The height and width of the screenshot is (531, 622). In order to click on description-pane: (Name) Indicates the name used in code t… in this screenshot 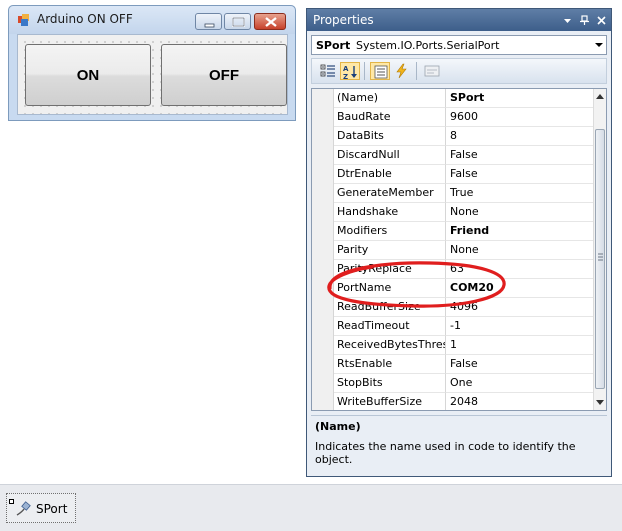, I will do `click(459, 442)`.